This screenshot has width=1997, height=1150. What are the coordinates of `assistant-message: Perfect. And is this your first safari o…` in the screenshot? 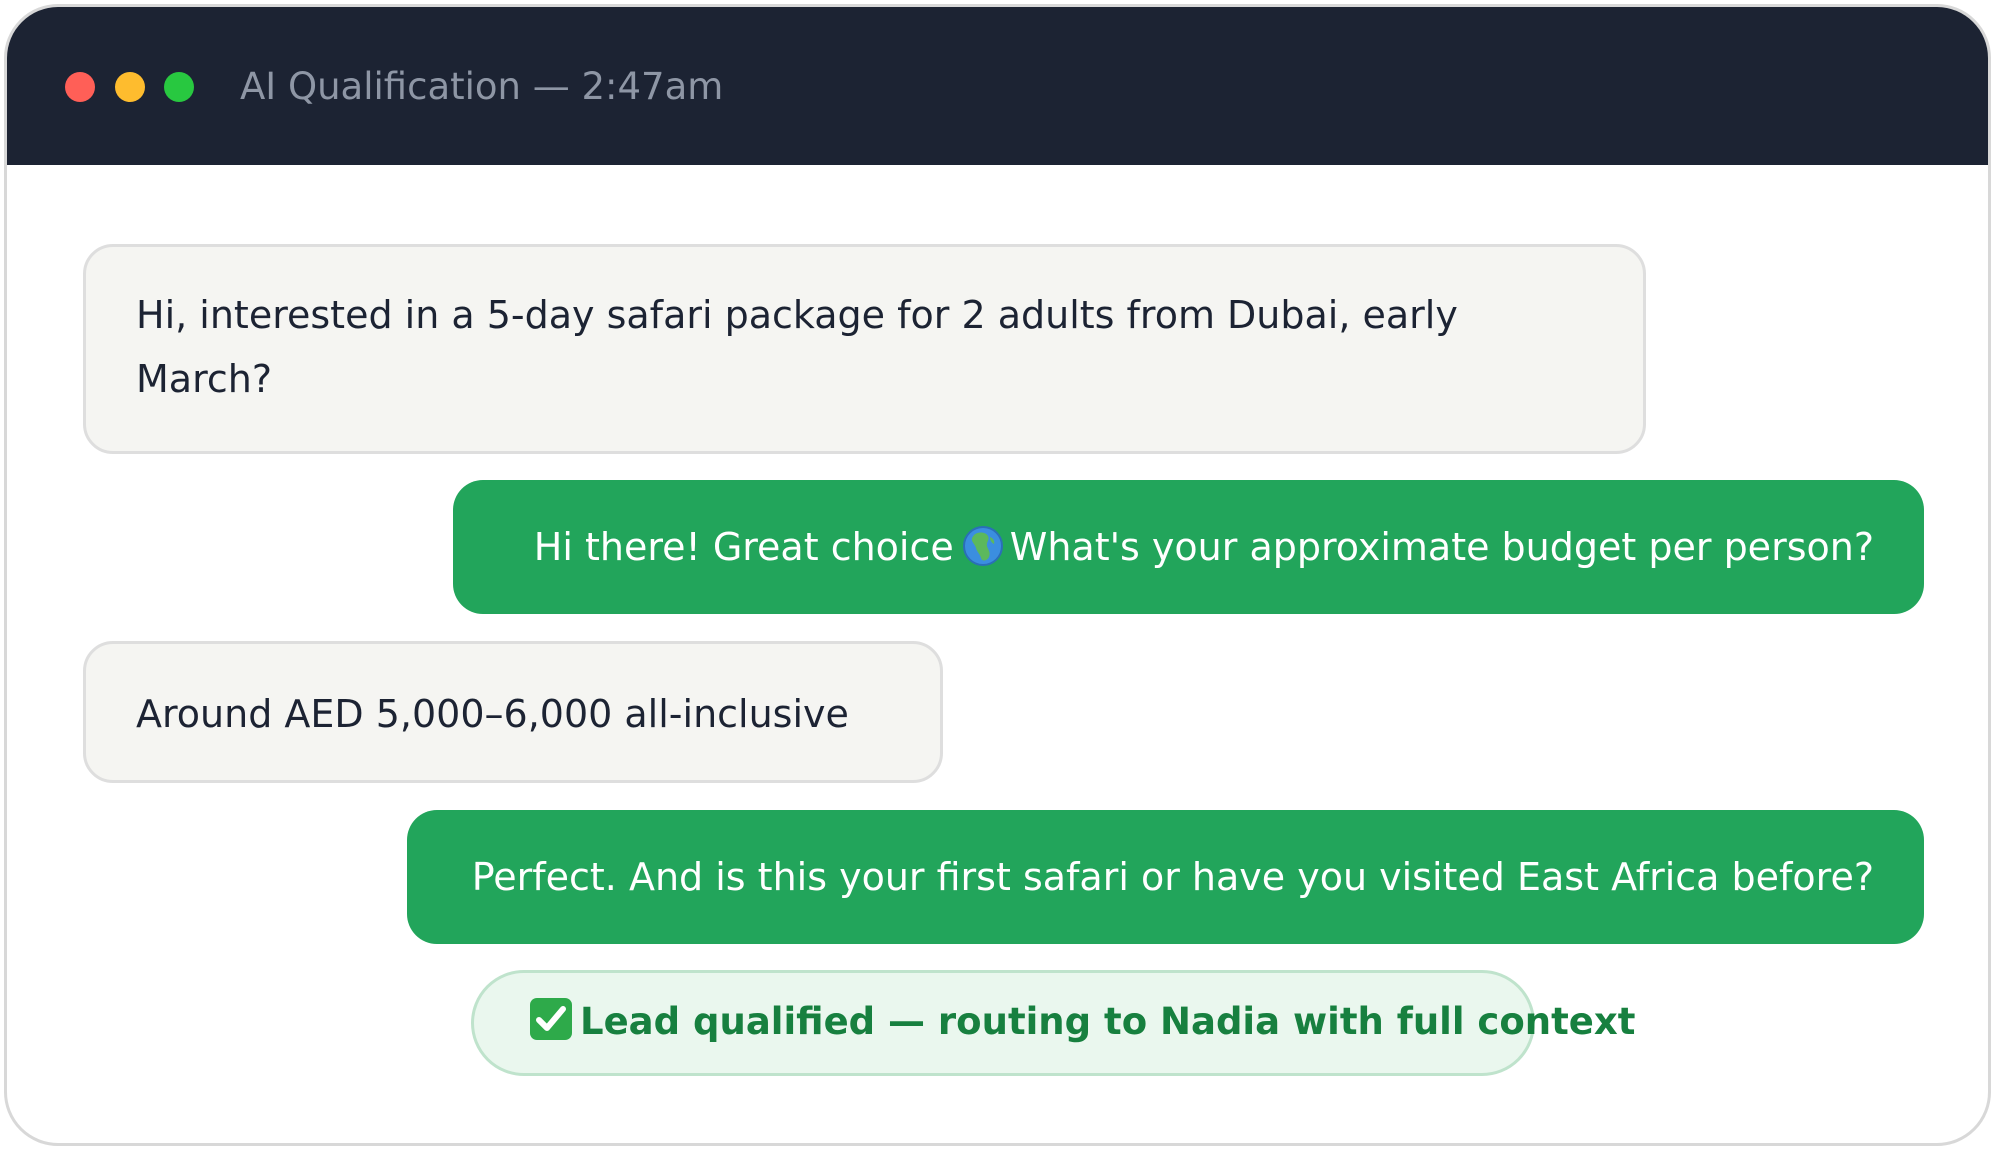 It's located at (1165, 877).